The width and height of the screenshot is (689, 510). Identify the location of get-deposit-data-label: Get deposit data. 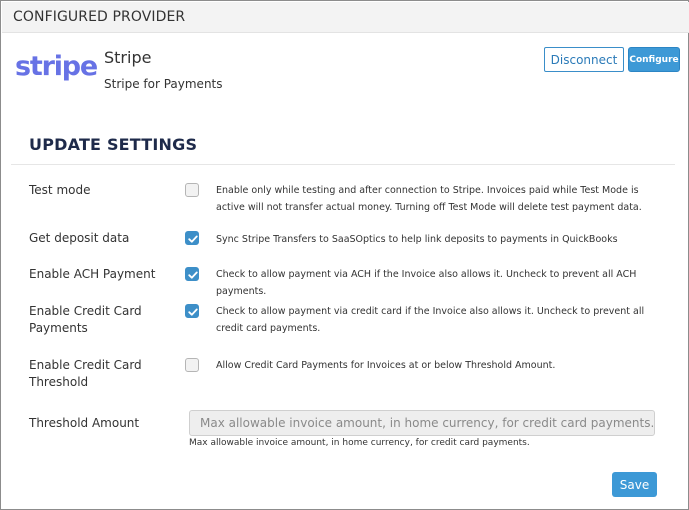
(79, 238).